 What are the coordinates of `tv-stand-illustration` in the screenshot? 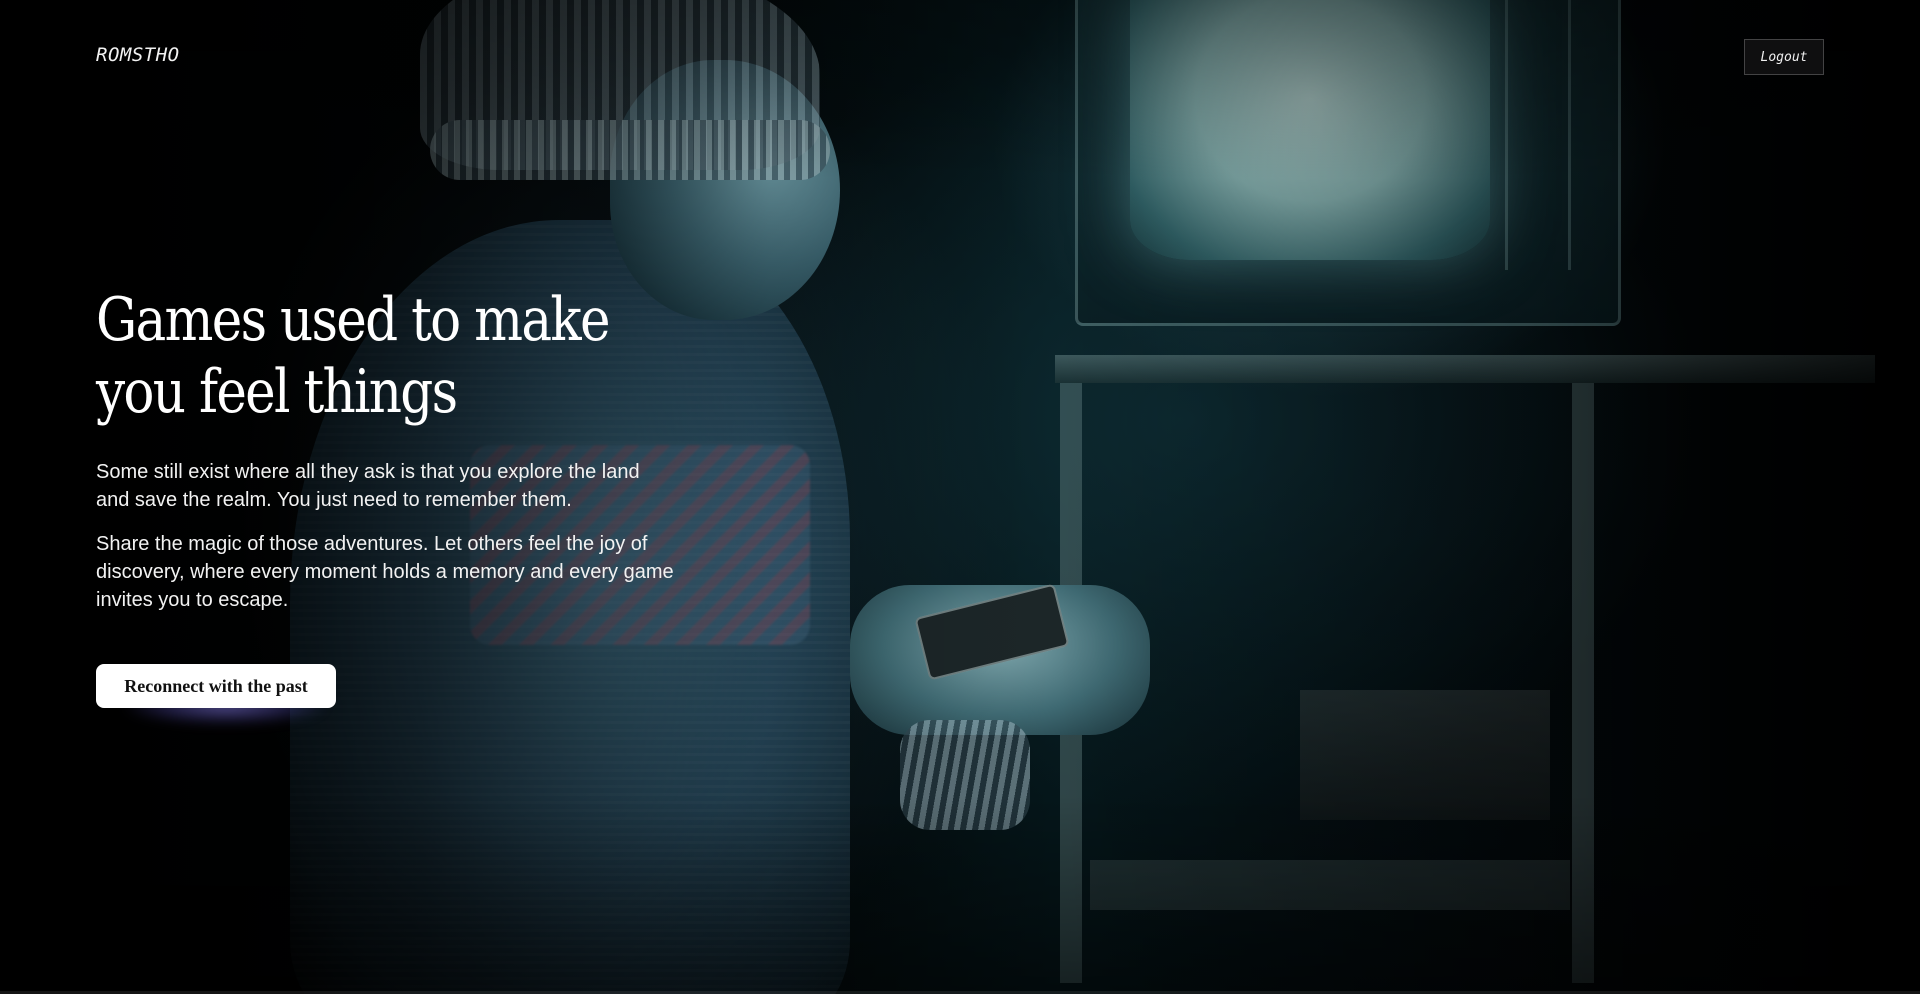 It's located at (1465, 369).